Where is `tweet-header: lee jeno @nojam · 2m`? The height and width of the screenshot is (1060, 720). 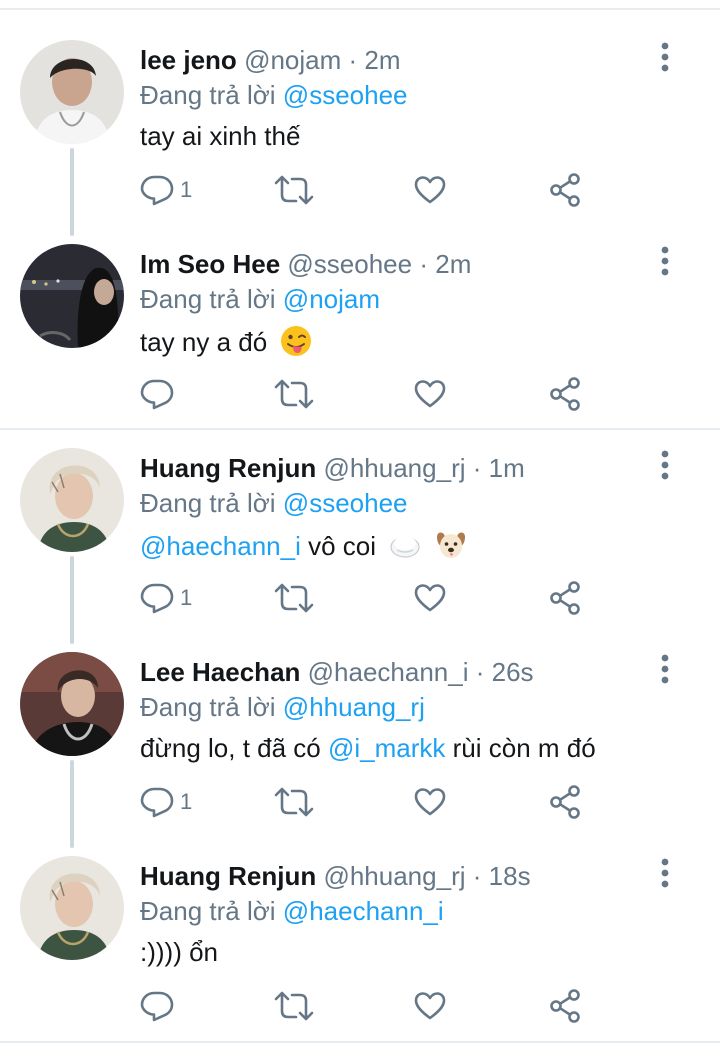
tweet-header: lee jeno @nojam · 2m is located at coordinates (270, 60).